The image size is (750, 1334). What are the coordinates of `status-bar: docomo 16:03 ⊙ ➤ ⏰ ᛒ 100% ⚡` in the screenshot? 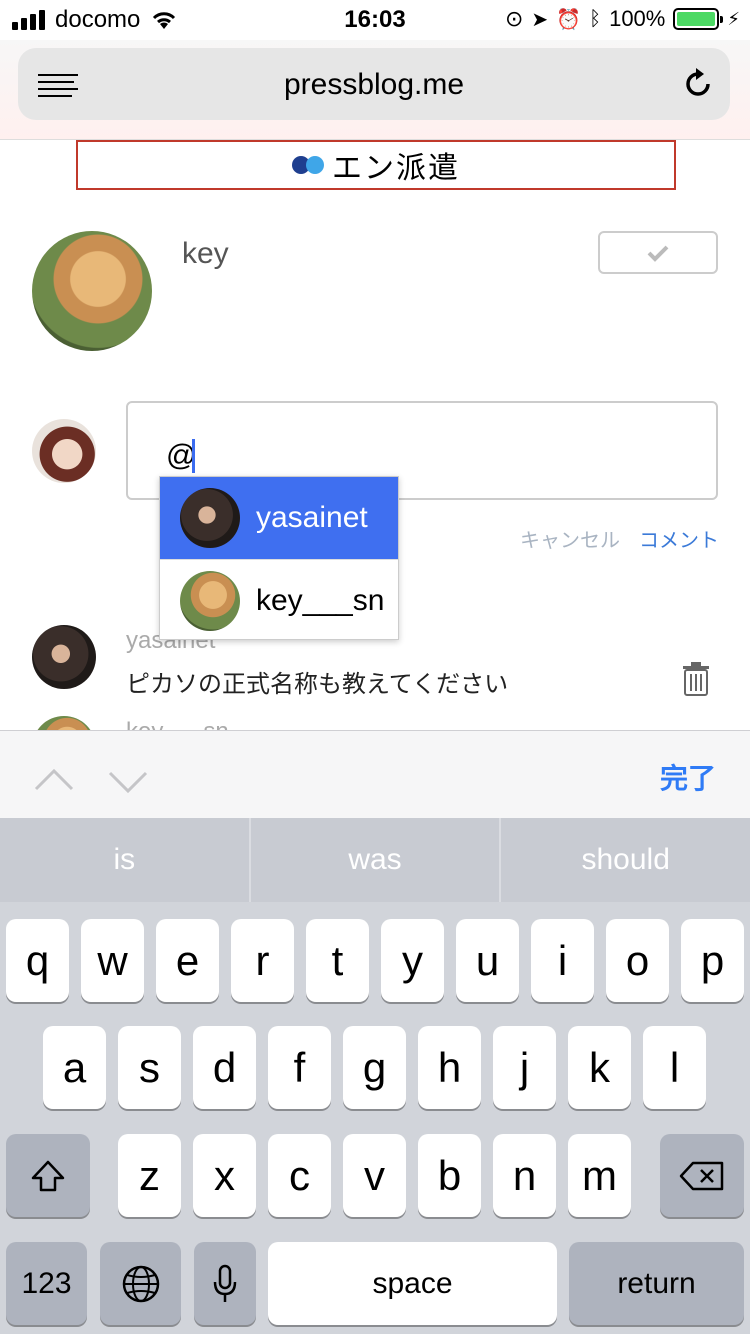 It's located at (375, 20).